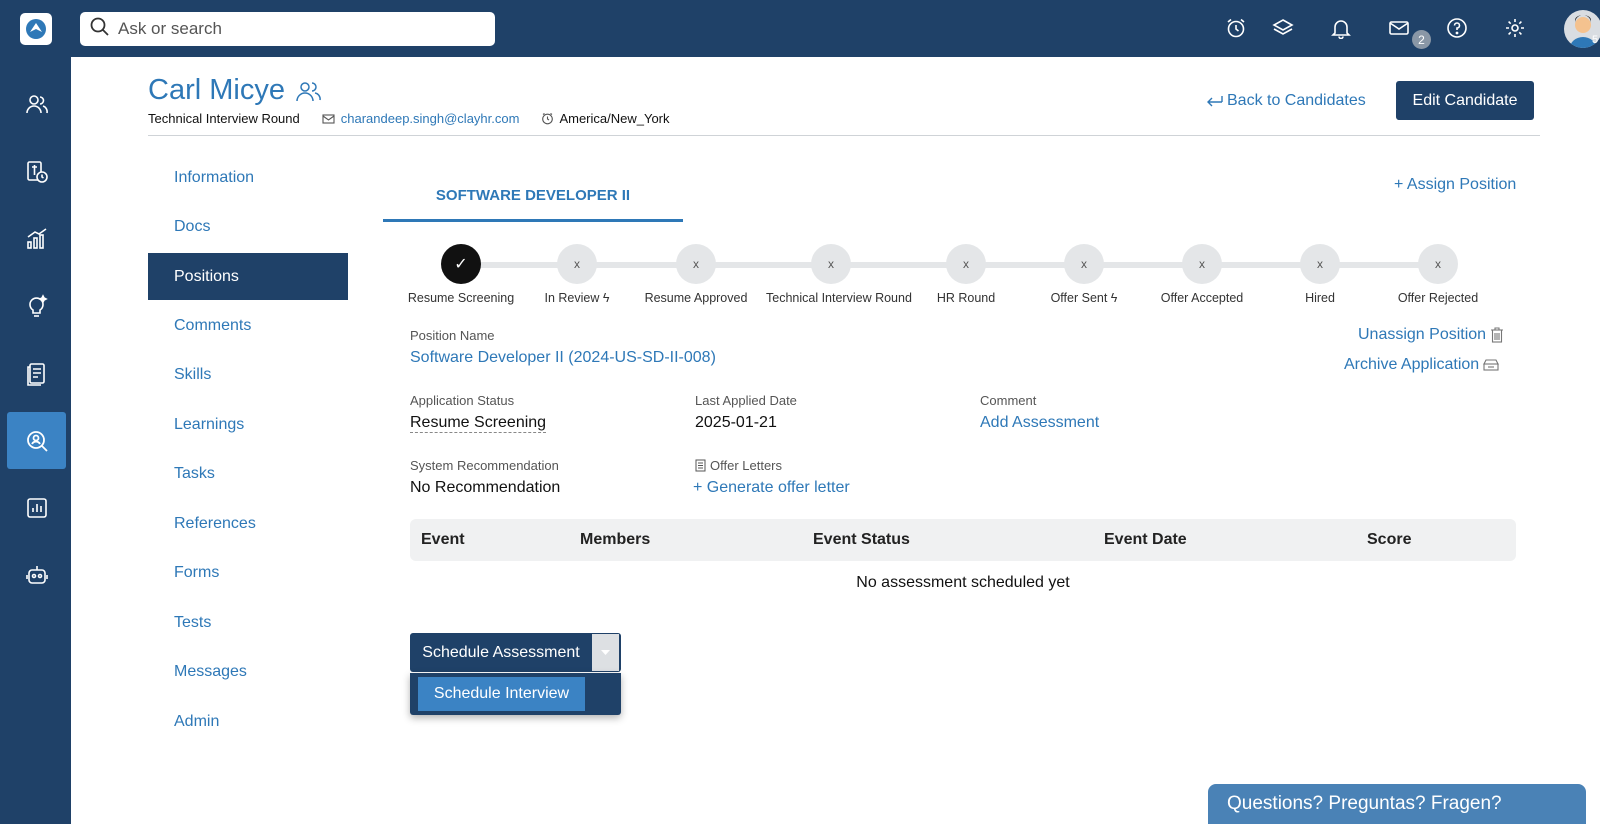  Describe the element at coordinates (533, 197) in the screenshot. I see `tab-software-developer-ii: SOFTWARE DEVELOPER II` at that location.